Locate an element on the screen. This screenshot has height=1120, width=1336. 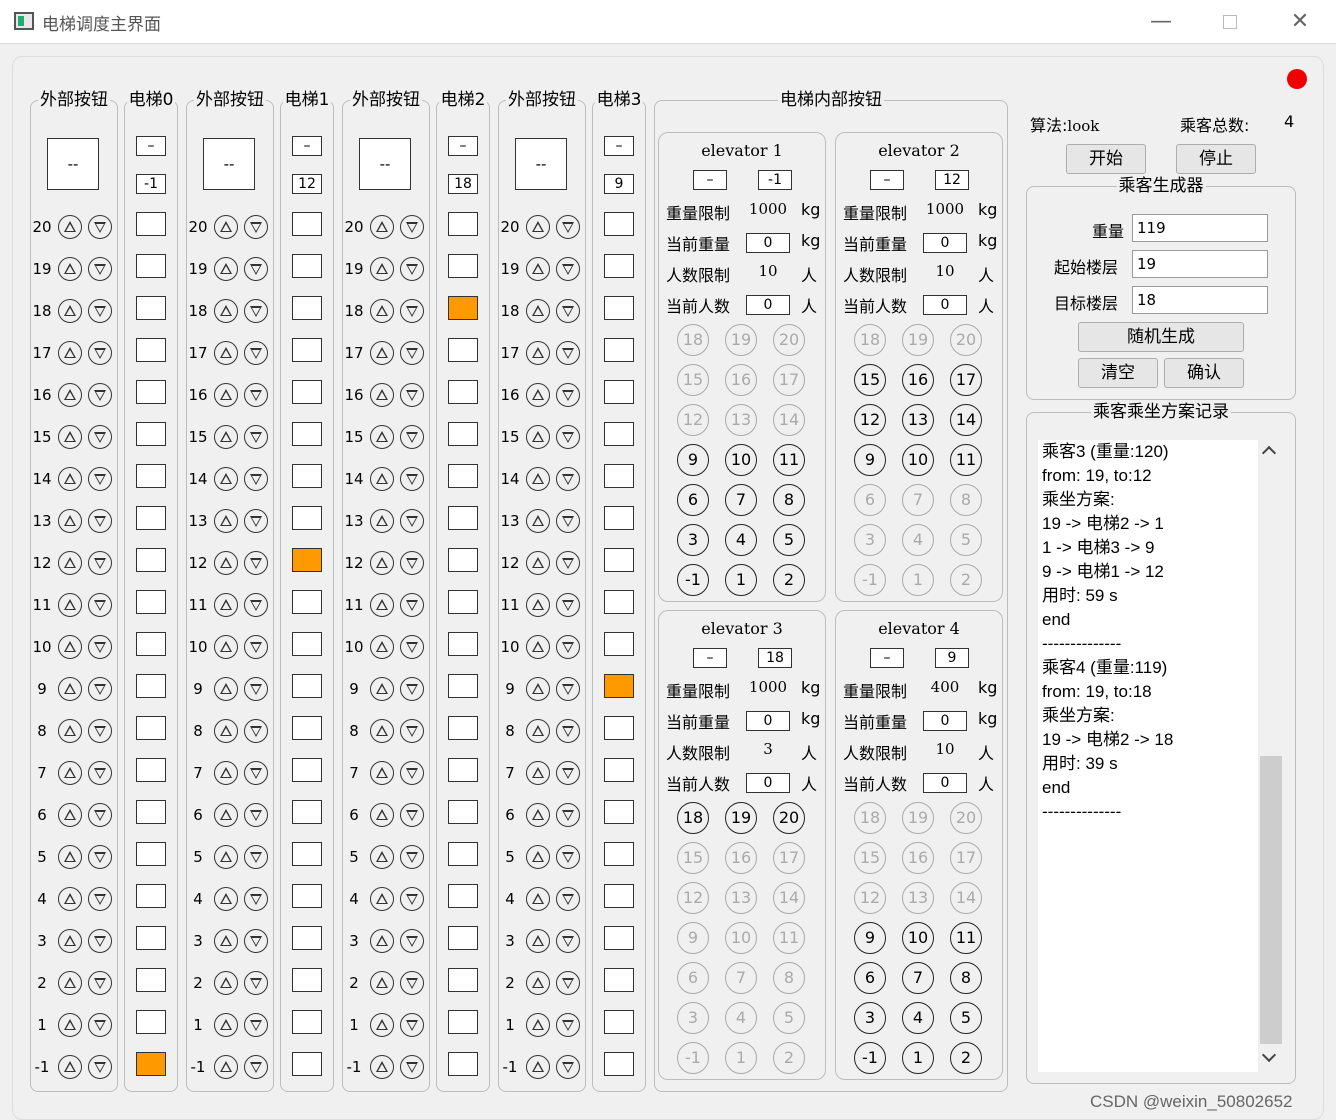
floor-button: 2 is located at coordinates (966, 1058).